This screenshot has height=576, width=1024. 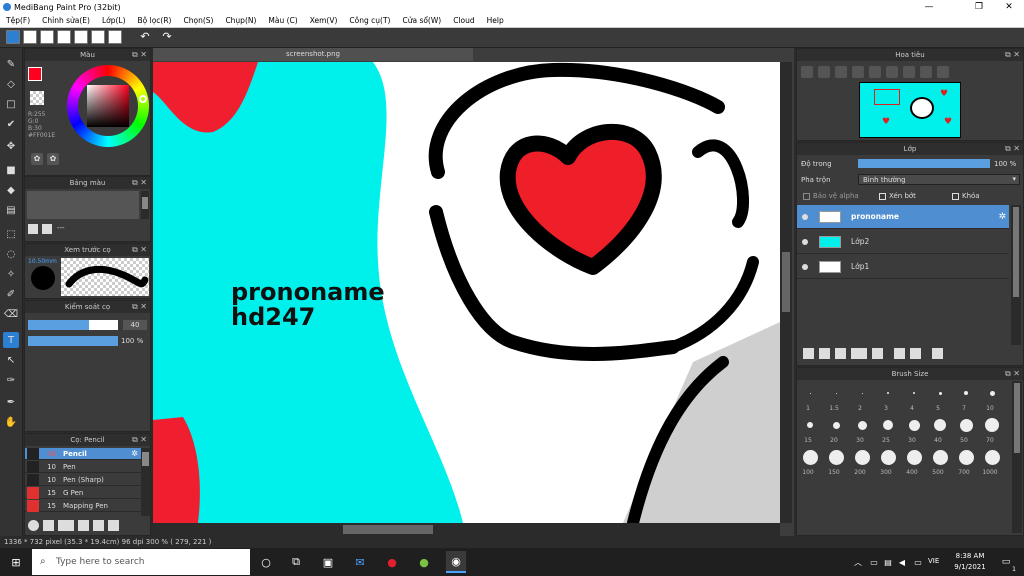 What do you see at coordinates (324, 20) in the screenshot?
I see `menu-view: Xem(V)` at bounding box center [324, 20].